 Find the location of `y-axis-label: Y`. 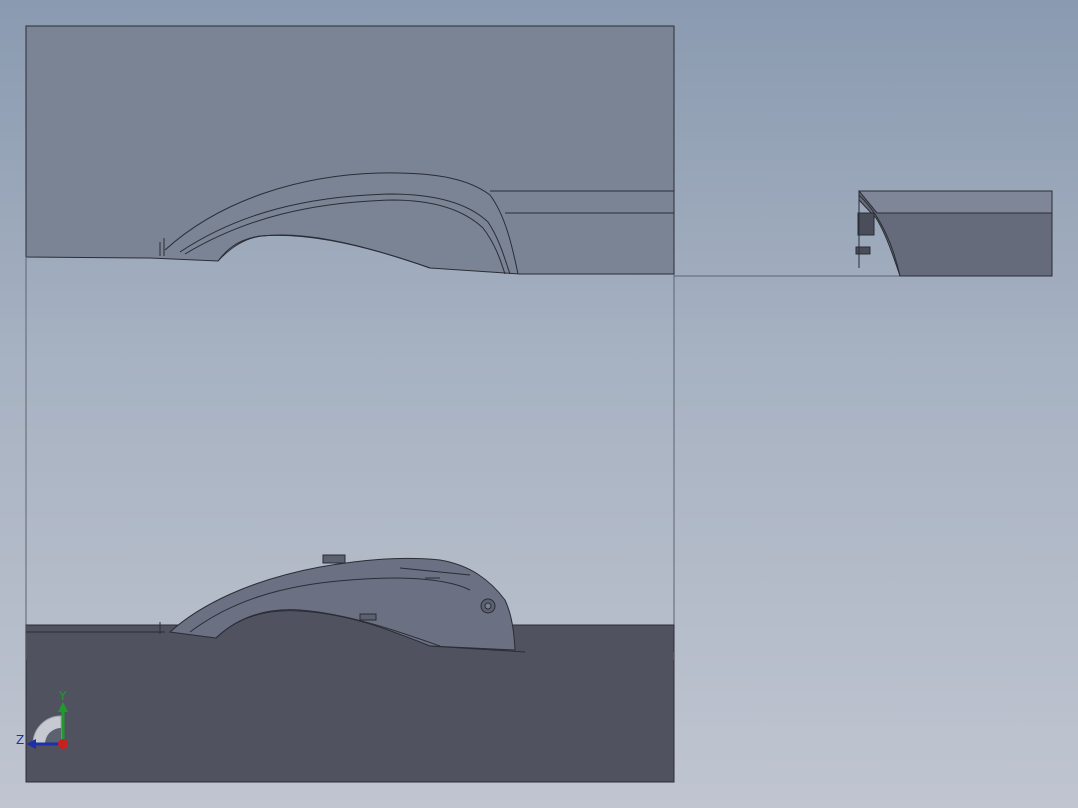

y-axis-label: Y is located at coordinates (62, 696).